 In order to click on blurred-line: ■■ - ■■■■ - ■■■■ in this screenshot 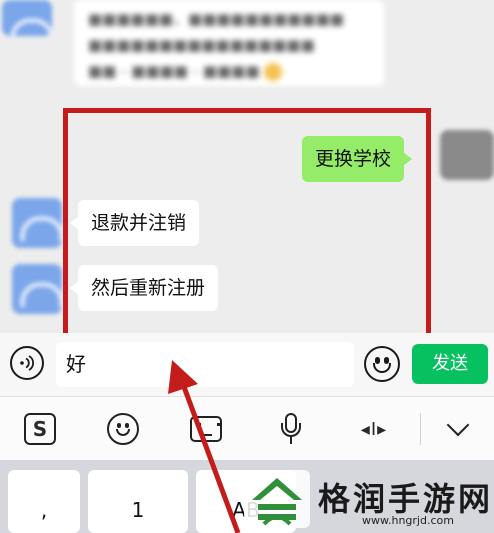, I will do `click(229, 71)`.